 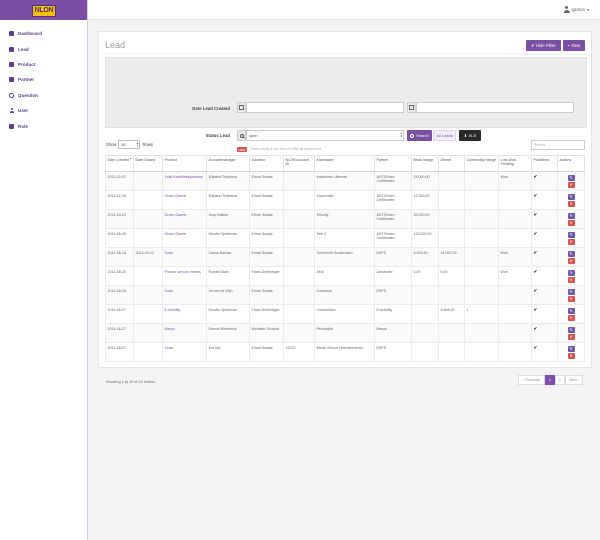 I want to click on page-2-button: 2, so click(x=560, y=380).